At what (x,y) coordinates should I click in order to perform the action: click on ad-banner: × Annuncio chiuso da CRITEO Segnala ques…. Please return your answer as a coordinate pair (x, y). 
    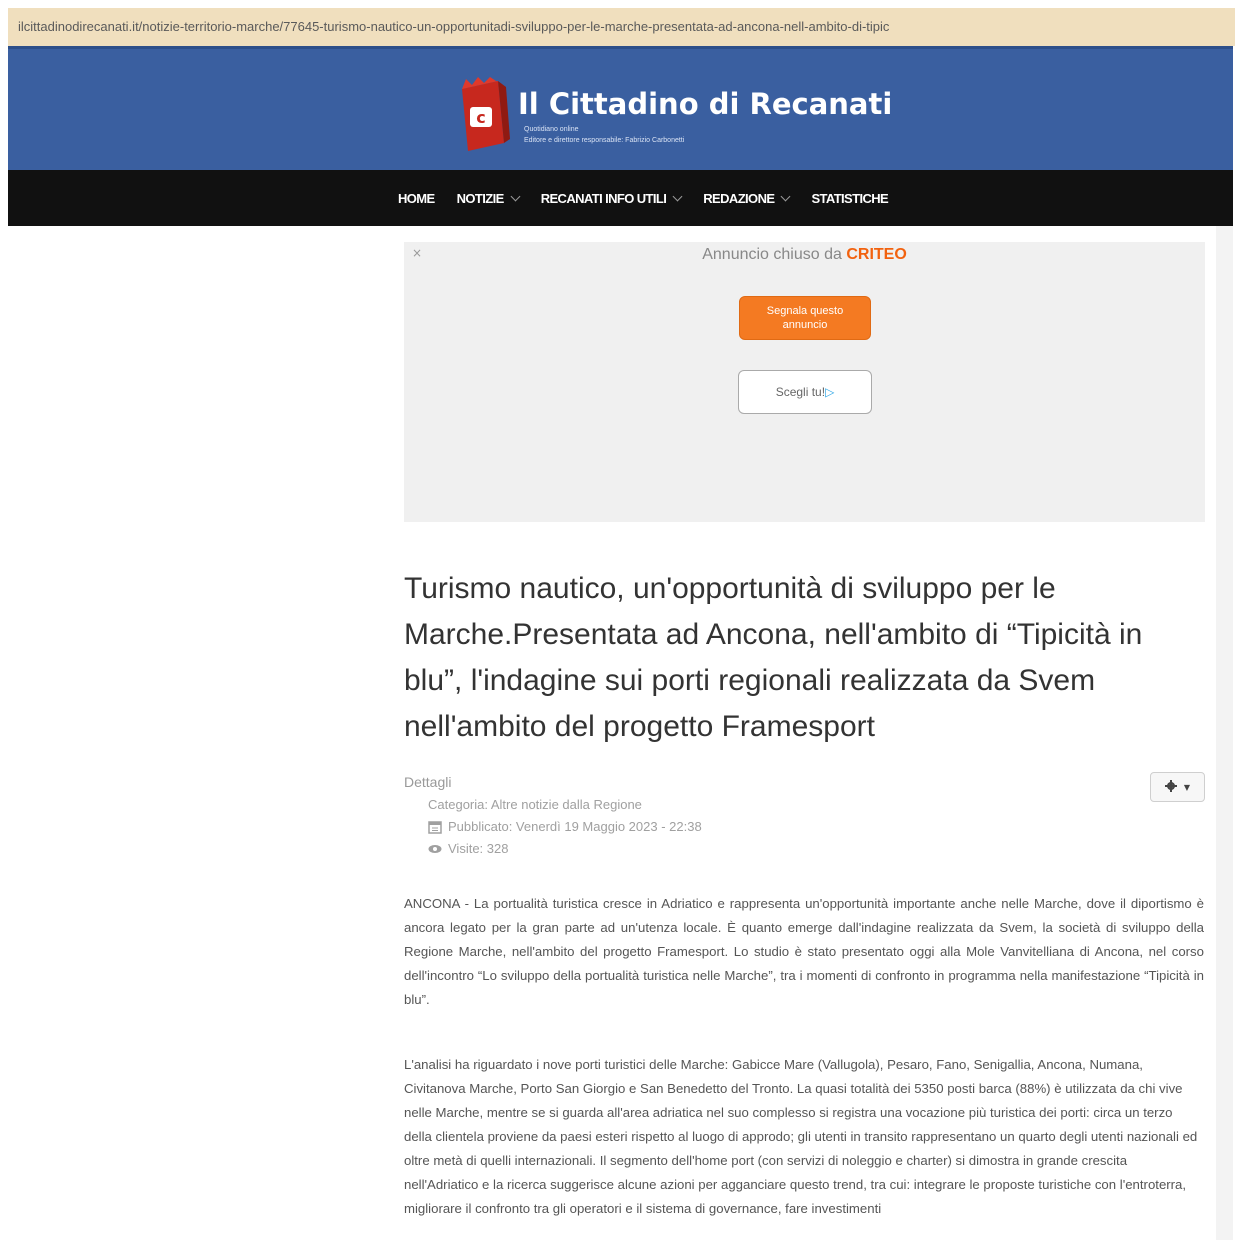
    Looking at the image, I should click on (804, 382).